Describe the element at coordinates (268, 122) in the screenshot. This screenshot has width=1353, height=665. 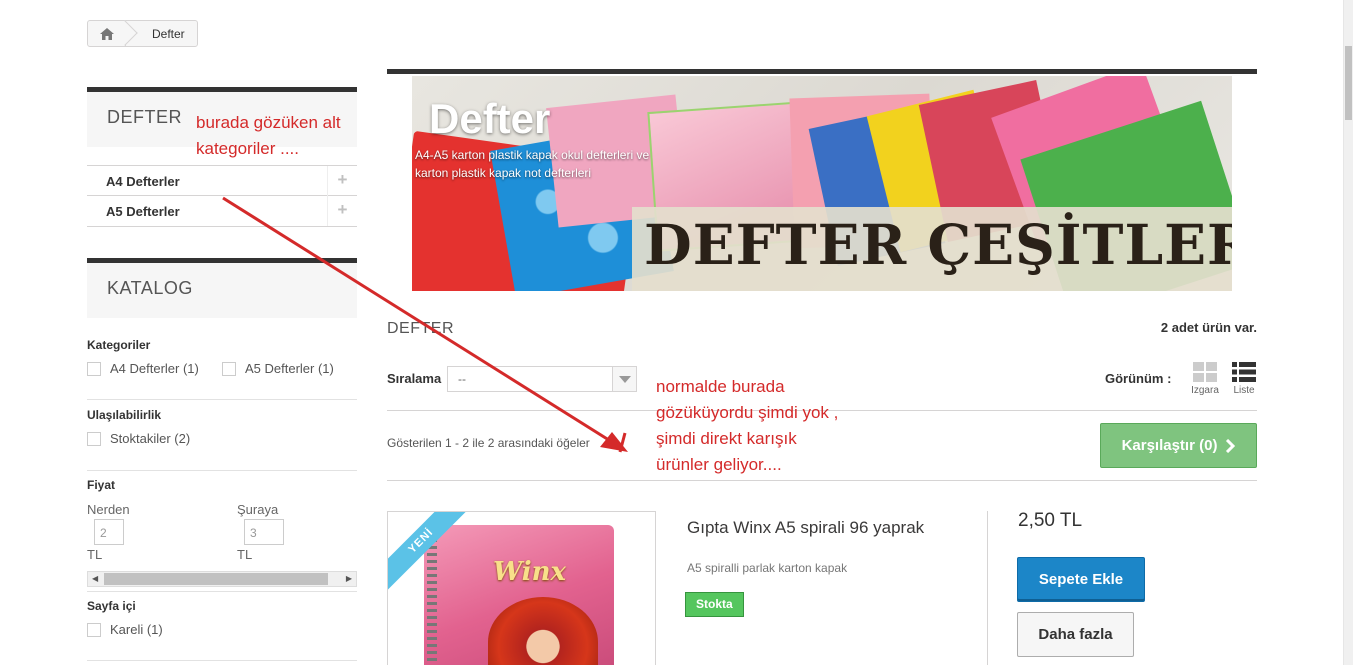
I see `annotation-line: burada gözüken alt` at that location.